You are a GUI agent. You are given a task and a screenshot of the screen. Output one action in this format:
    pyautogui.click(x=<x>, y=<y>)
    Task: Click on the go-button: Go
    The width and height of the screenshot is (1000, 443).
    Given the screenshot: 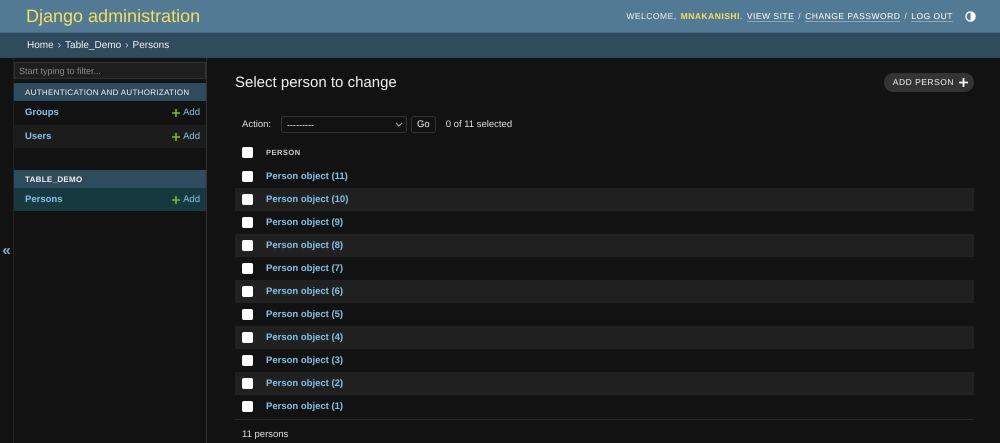 What is the action you would take?
    pyautogui.click(x=423, y=124)
    